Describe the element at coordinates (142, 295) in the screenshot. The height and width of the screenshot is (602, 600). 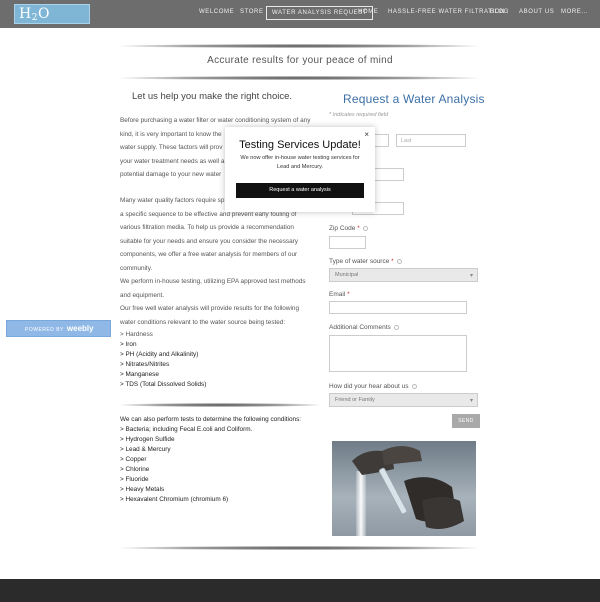
I see `text-line: and equipment.` at that location.